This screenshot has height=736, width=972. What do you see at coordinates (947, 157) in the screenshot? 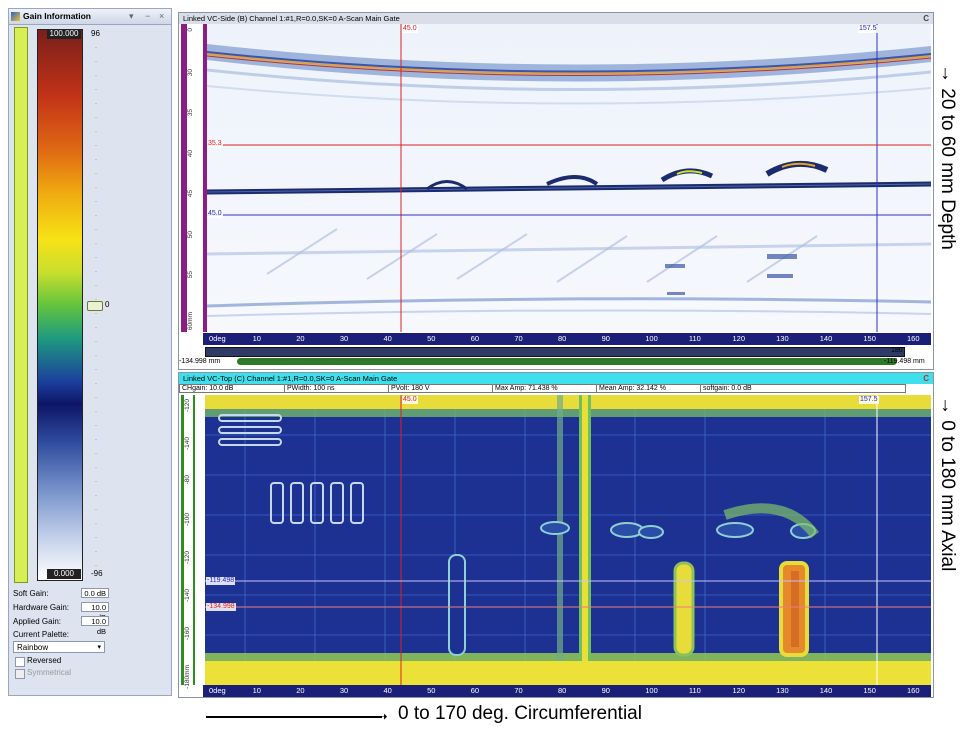
I see `depth-annotation: → 20 to 60 mm Depth` at bounding box center [947, 157].